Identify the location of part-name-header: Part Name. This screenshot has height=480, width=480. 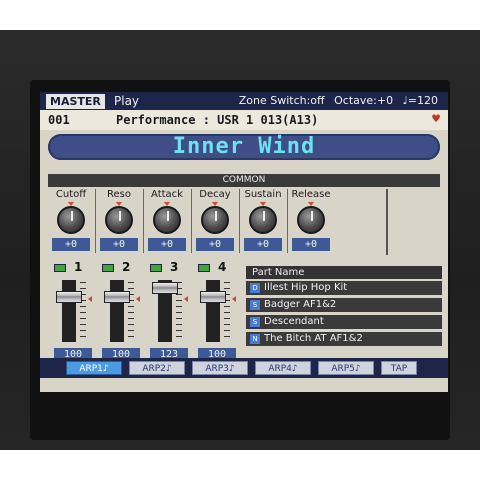
(344, 272).